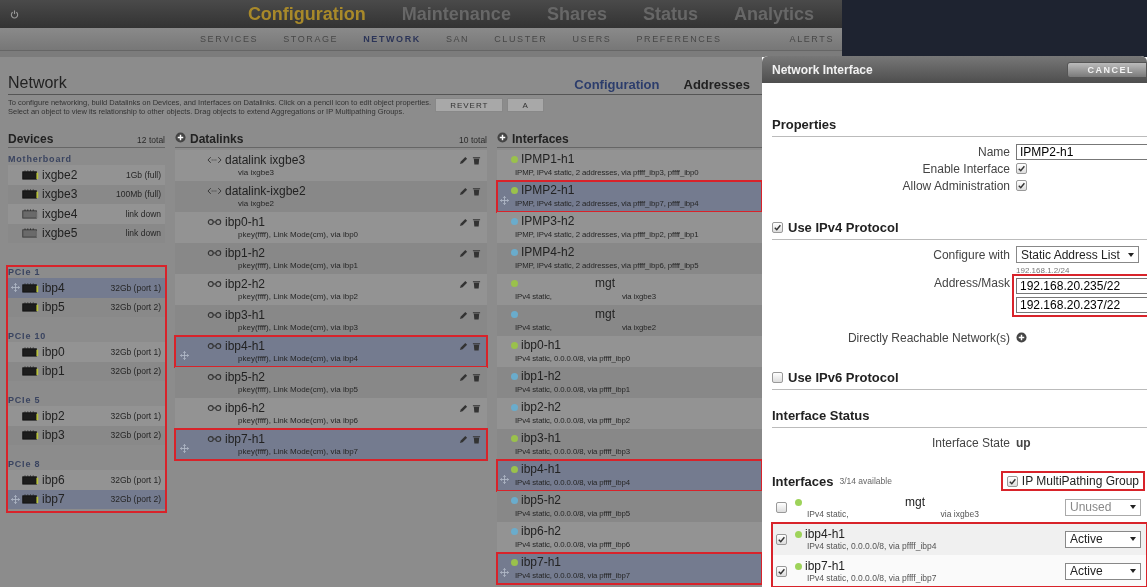 The width and height of the screenshot is (1147, 587). Describe the element at coordinates (40, 159) in the screenshot. I see `group-label: Motherboard` at that location.